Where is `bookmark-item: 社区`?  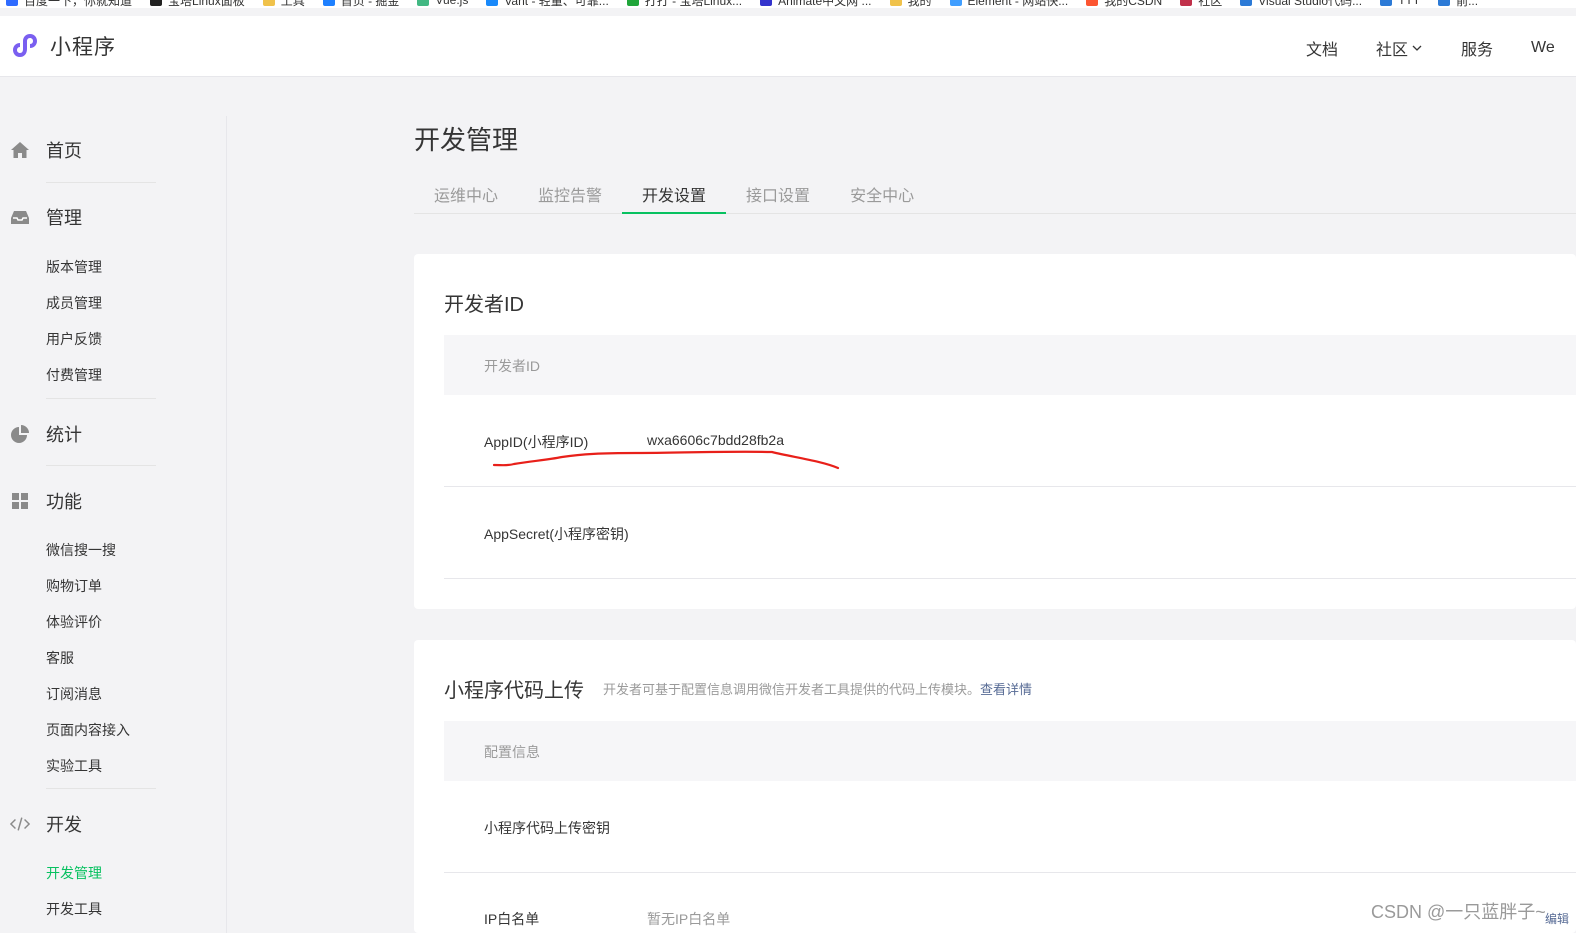
bookmark-item: 社区 is located at coordinates (1204, 4).